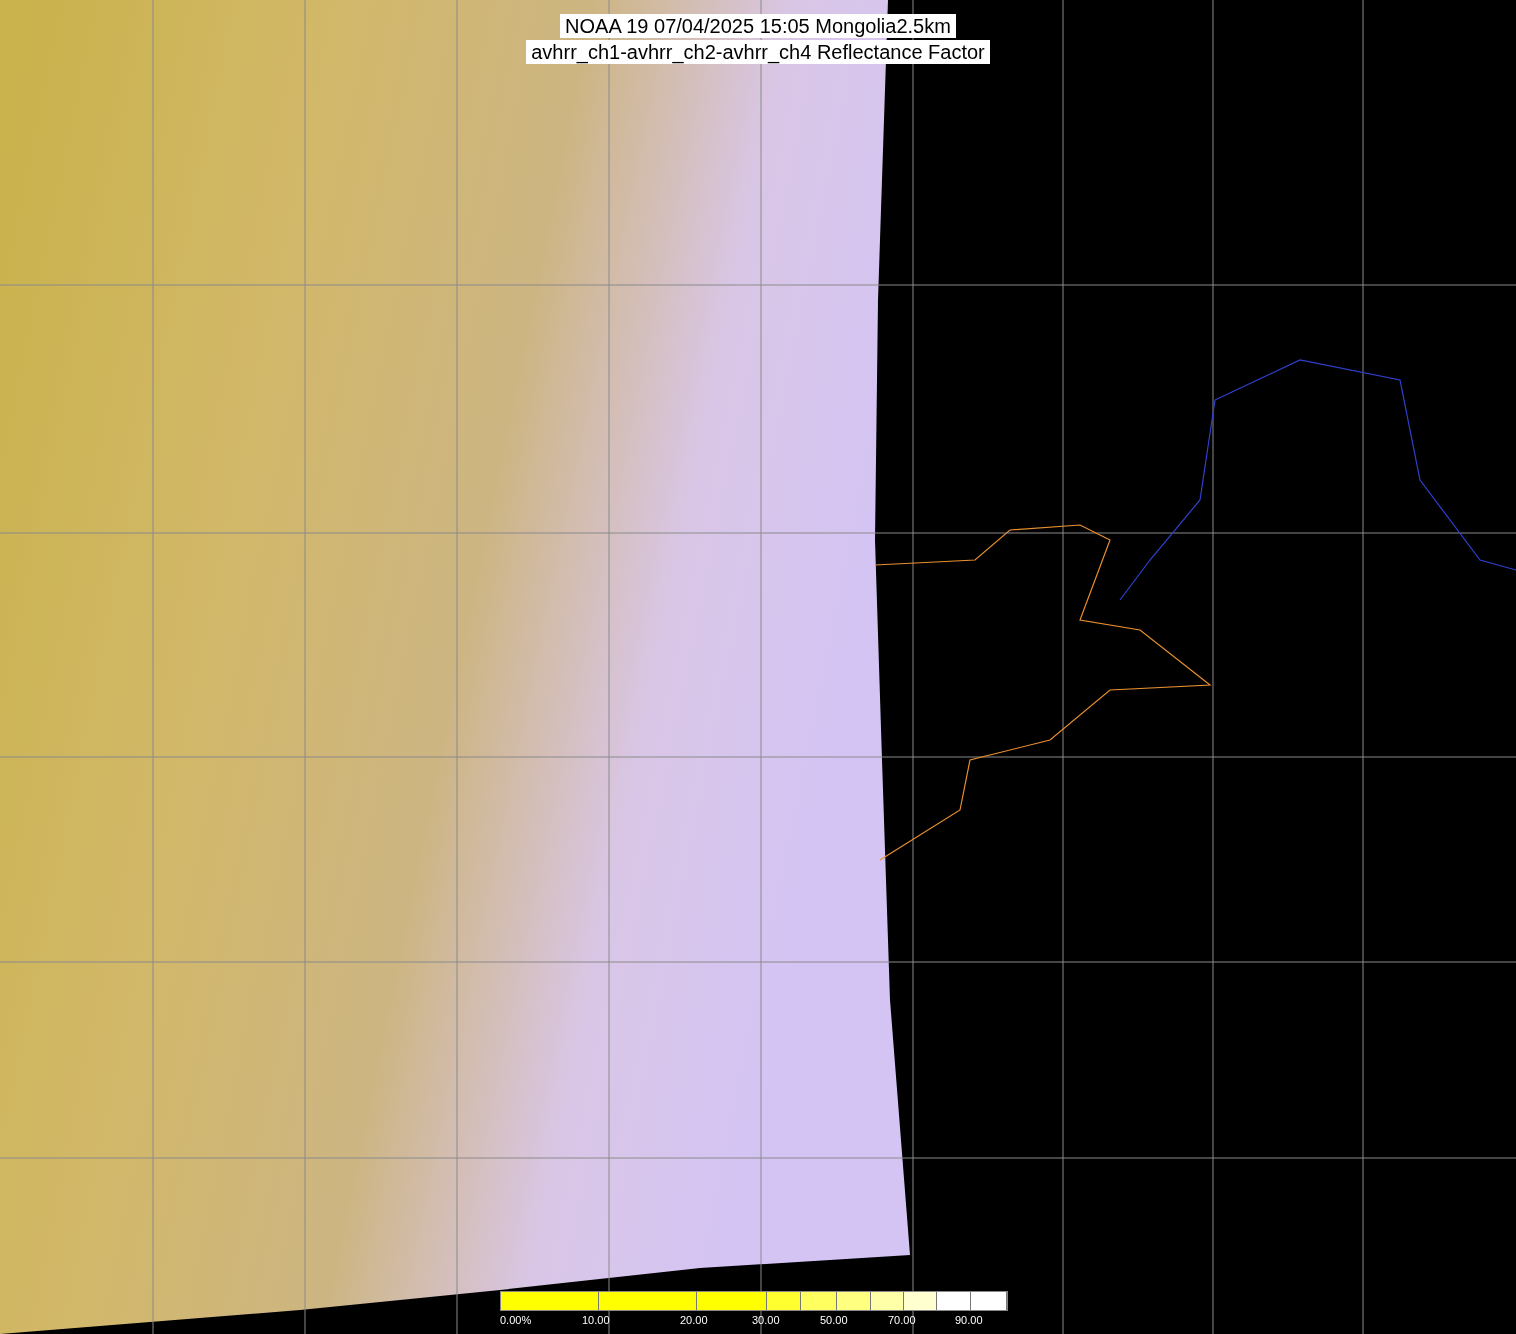 Image resolution: width=1516 pixels, height=1334 pixels. I want to click on colorbar-tick-label: 20.00, so click(694, 1320).